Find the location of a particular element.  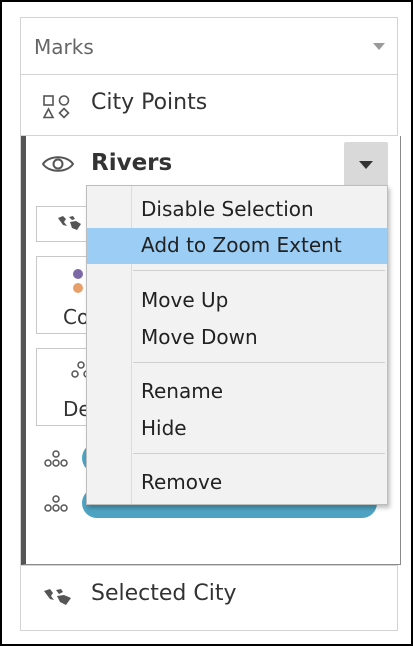

menu-item-disable-selection: Disable Selection is located at coordinates (237, 210).